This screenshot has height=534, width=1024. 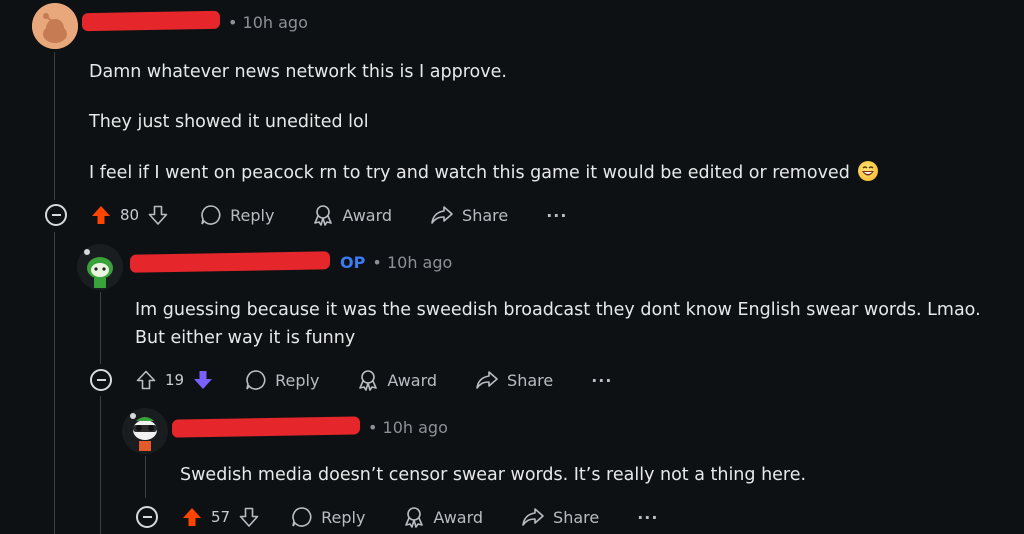 I want to click on vote-score: 19, so click(x=175, y=380).